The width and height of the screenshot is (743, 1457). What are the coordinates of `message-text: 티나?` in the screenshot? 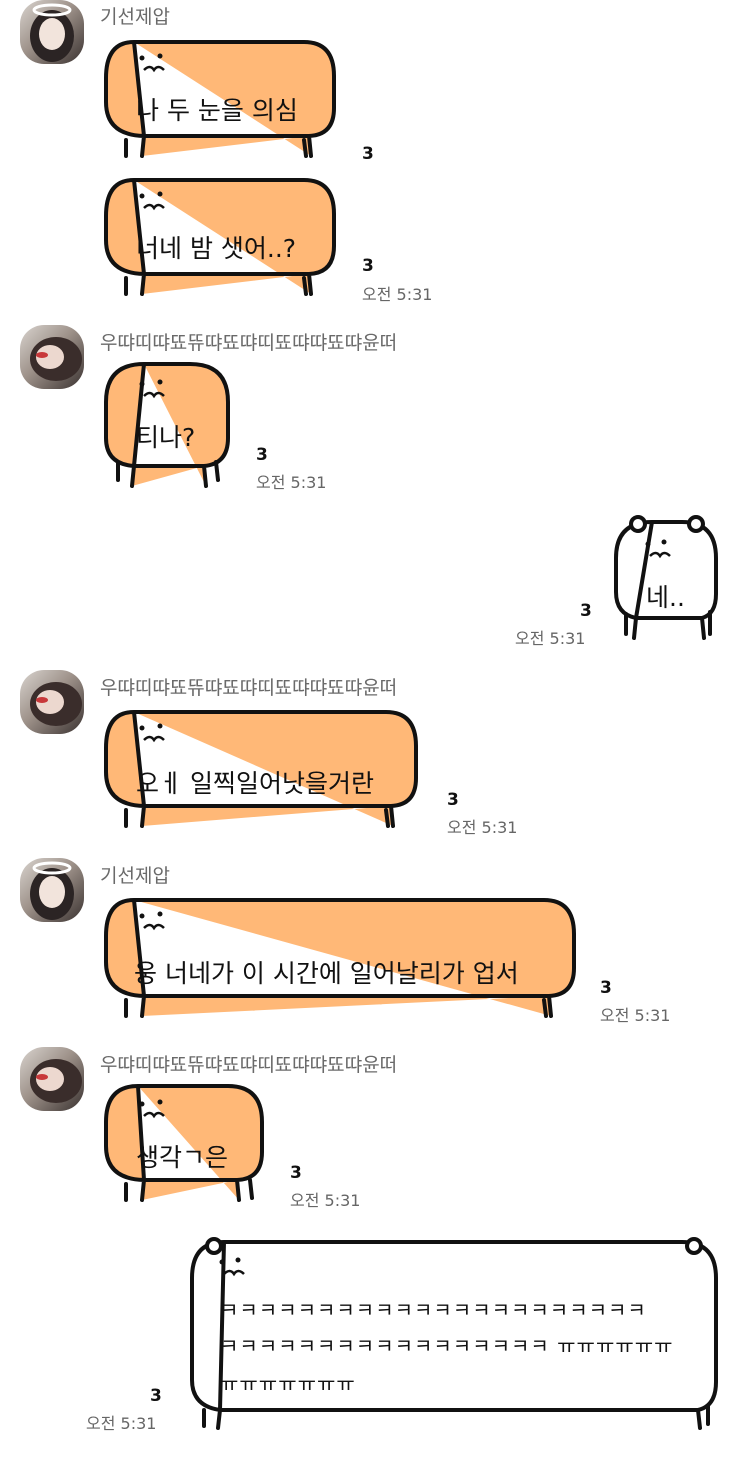 It's located at (166, 437).